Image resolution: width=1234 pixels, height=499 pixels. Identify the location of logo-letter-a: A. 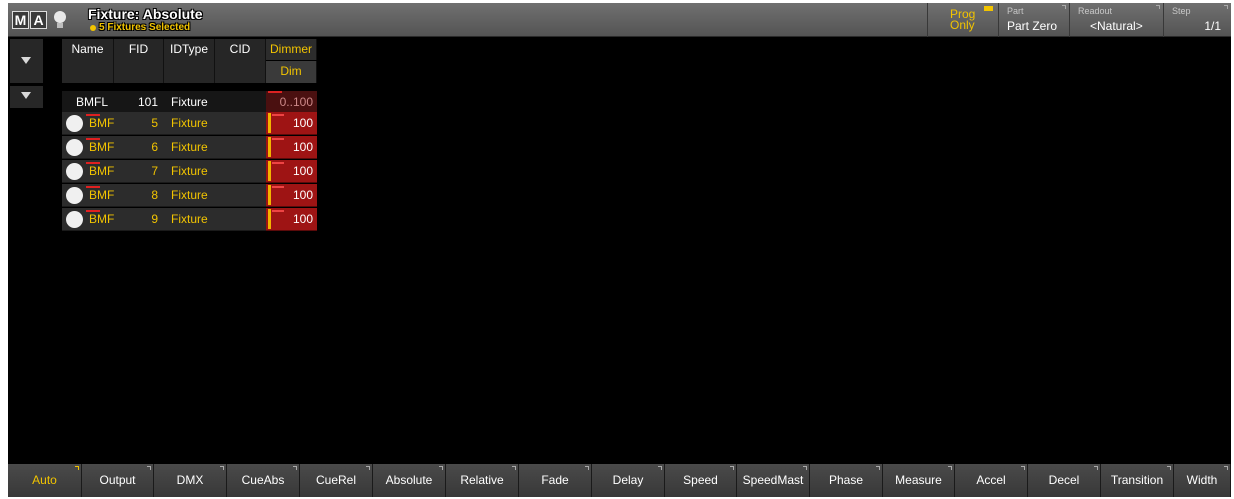
(38, 20).